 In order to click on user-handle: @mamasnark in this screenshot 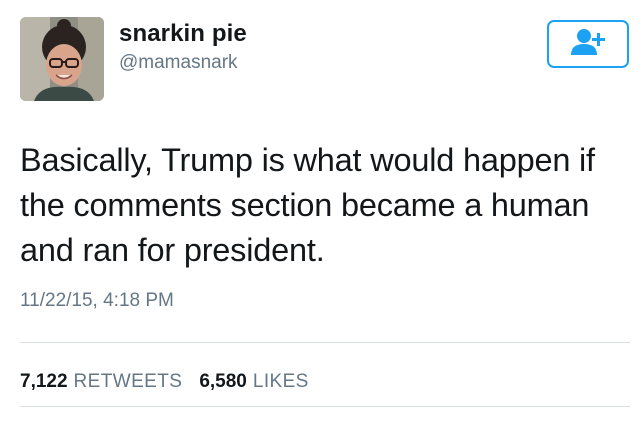, I will do `click(178, 63)`.